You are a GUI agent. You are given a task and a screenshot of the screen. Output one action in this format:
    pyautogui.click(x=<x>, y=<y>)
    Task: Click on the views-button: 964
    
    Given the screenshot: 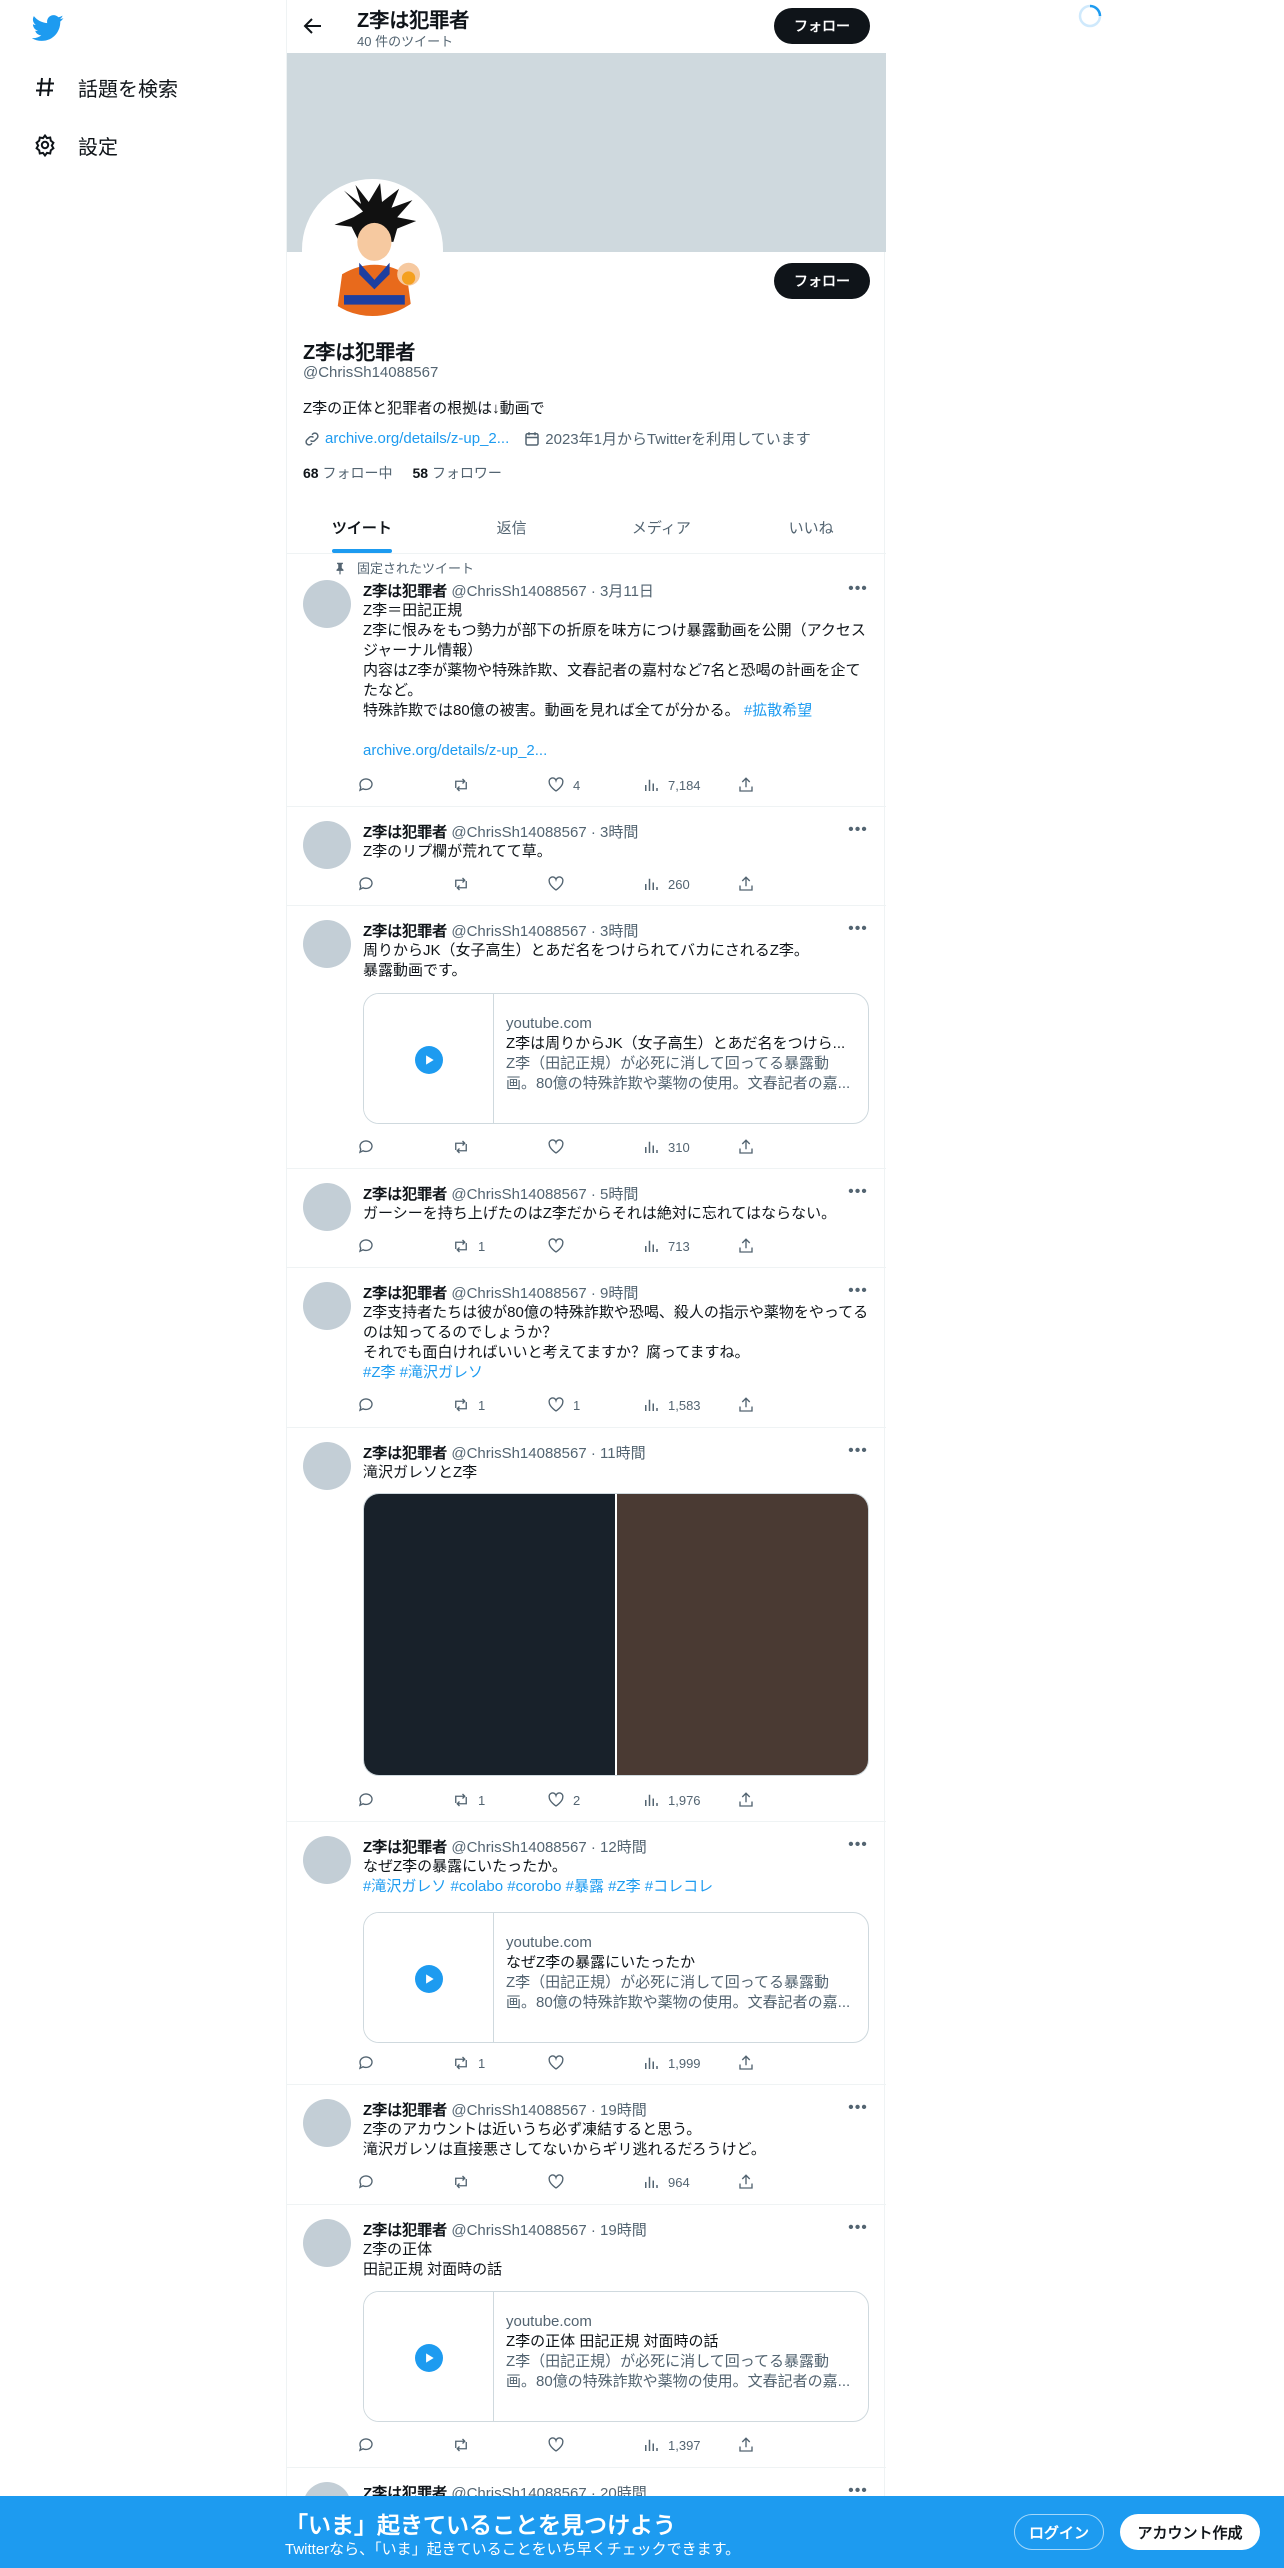 What is the action you would take?
    pyautogui.click(x=672, y=2182)
    